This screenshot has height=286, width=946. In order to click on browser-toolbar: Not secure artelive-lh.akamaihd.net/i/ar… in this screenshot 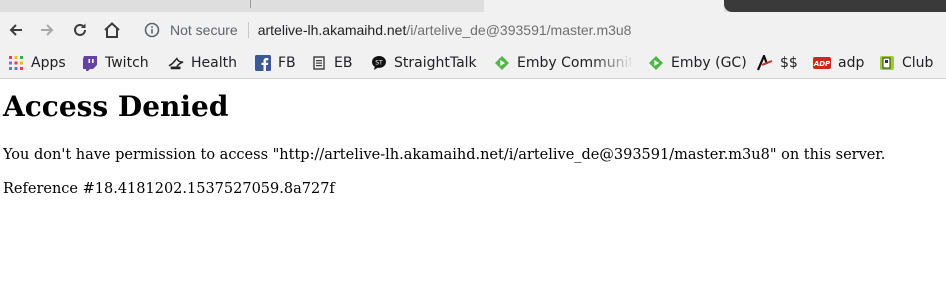, I will do `click(473, 30)`.